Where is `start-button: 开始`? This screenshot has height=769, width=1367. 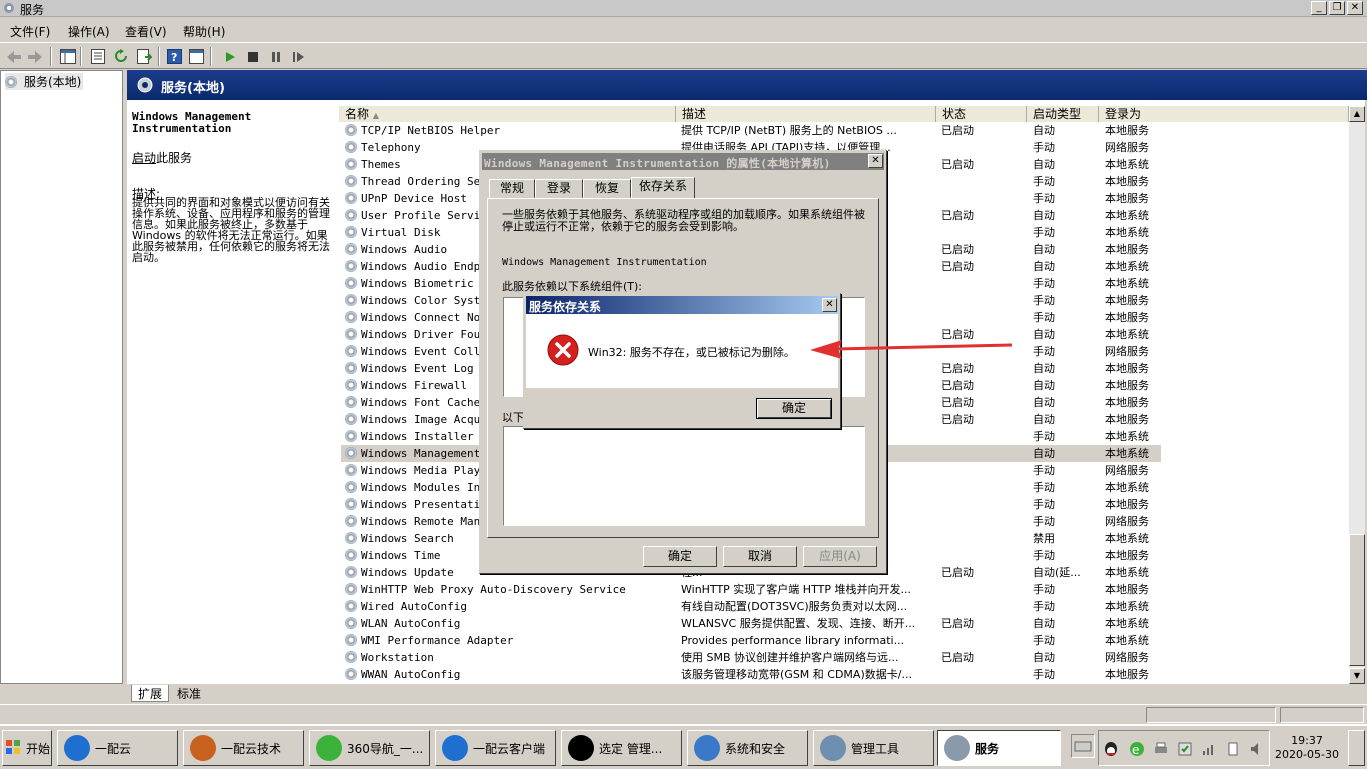 start-button: 开始 is located at coordinates (27, 748).